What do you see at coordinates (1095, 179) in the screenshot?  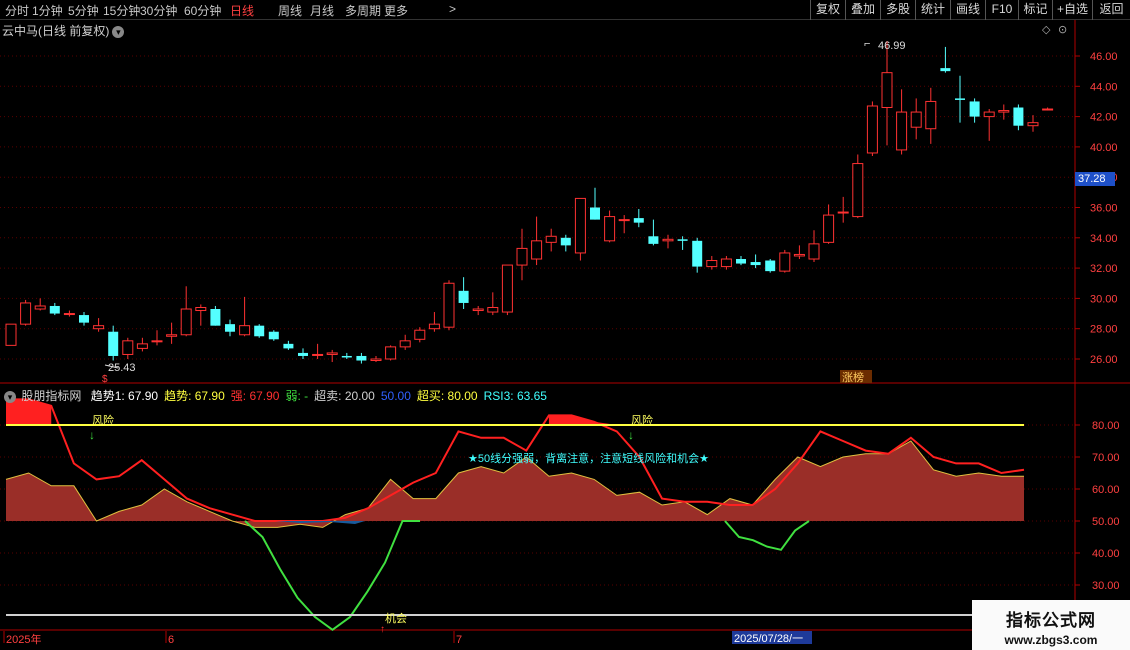 I see `current-price-tag: 37.28` at bounding box center [1095, 179].